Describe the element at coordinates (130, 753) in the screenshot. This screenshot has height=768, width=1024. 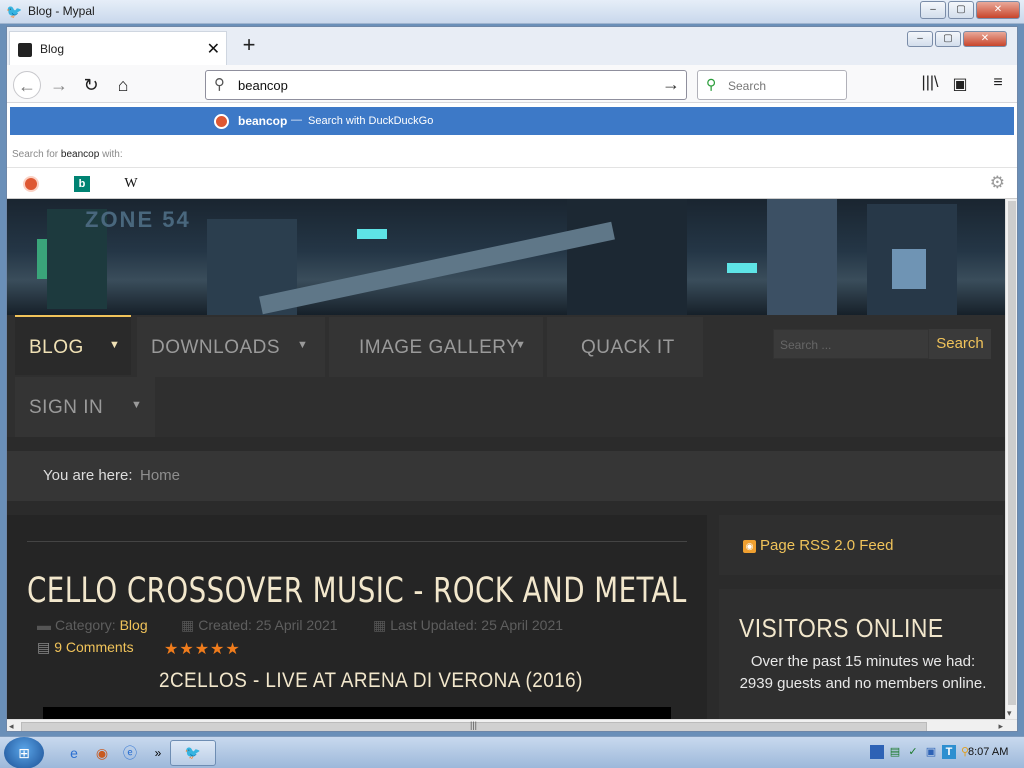
I see `ie-icon: ⓔ` at that location.